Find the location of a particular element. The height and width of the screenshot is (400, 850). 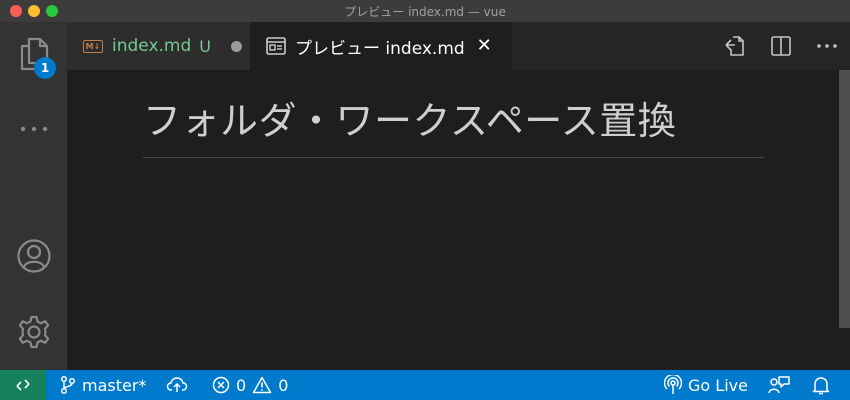

warning-icon is located at coordinates (262, 385).